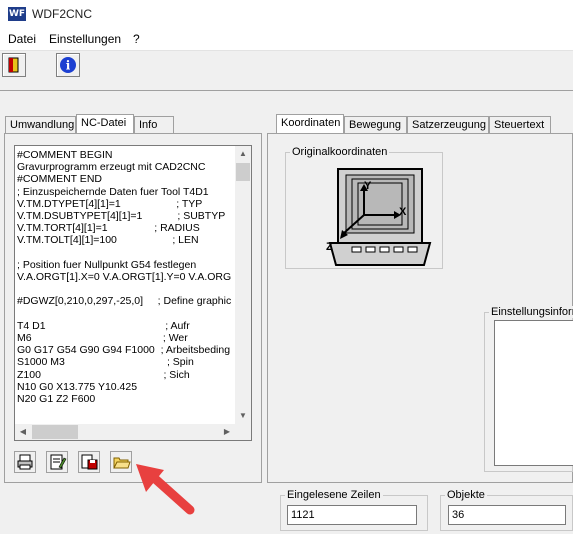 The image size is (573, 534). Describe the element at coordinates (124, 277) in the screenshot. I see `code-line: V.A.ORGT[1].X=0 V.A.ORGT[1].Y=0 V.A.ORG` at that location.